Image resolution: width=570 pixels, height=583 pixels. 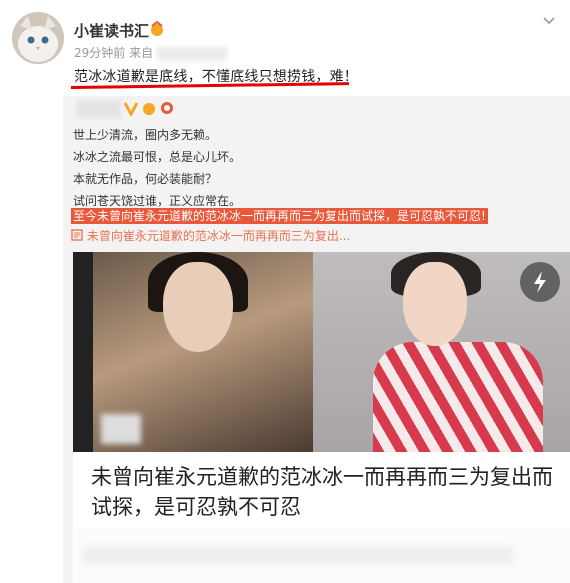 I want to click on blurred-watermark, so click(x=121, y=429).